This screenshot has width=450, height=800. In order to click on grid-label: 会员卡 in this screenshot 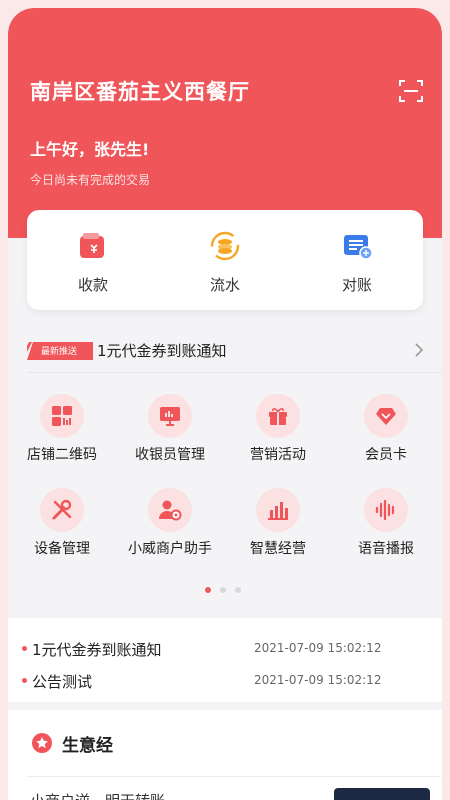, I will do `click(386, 455)`.